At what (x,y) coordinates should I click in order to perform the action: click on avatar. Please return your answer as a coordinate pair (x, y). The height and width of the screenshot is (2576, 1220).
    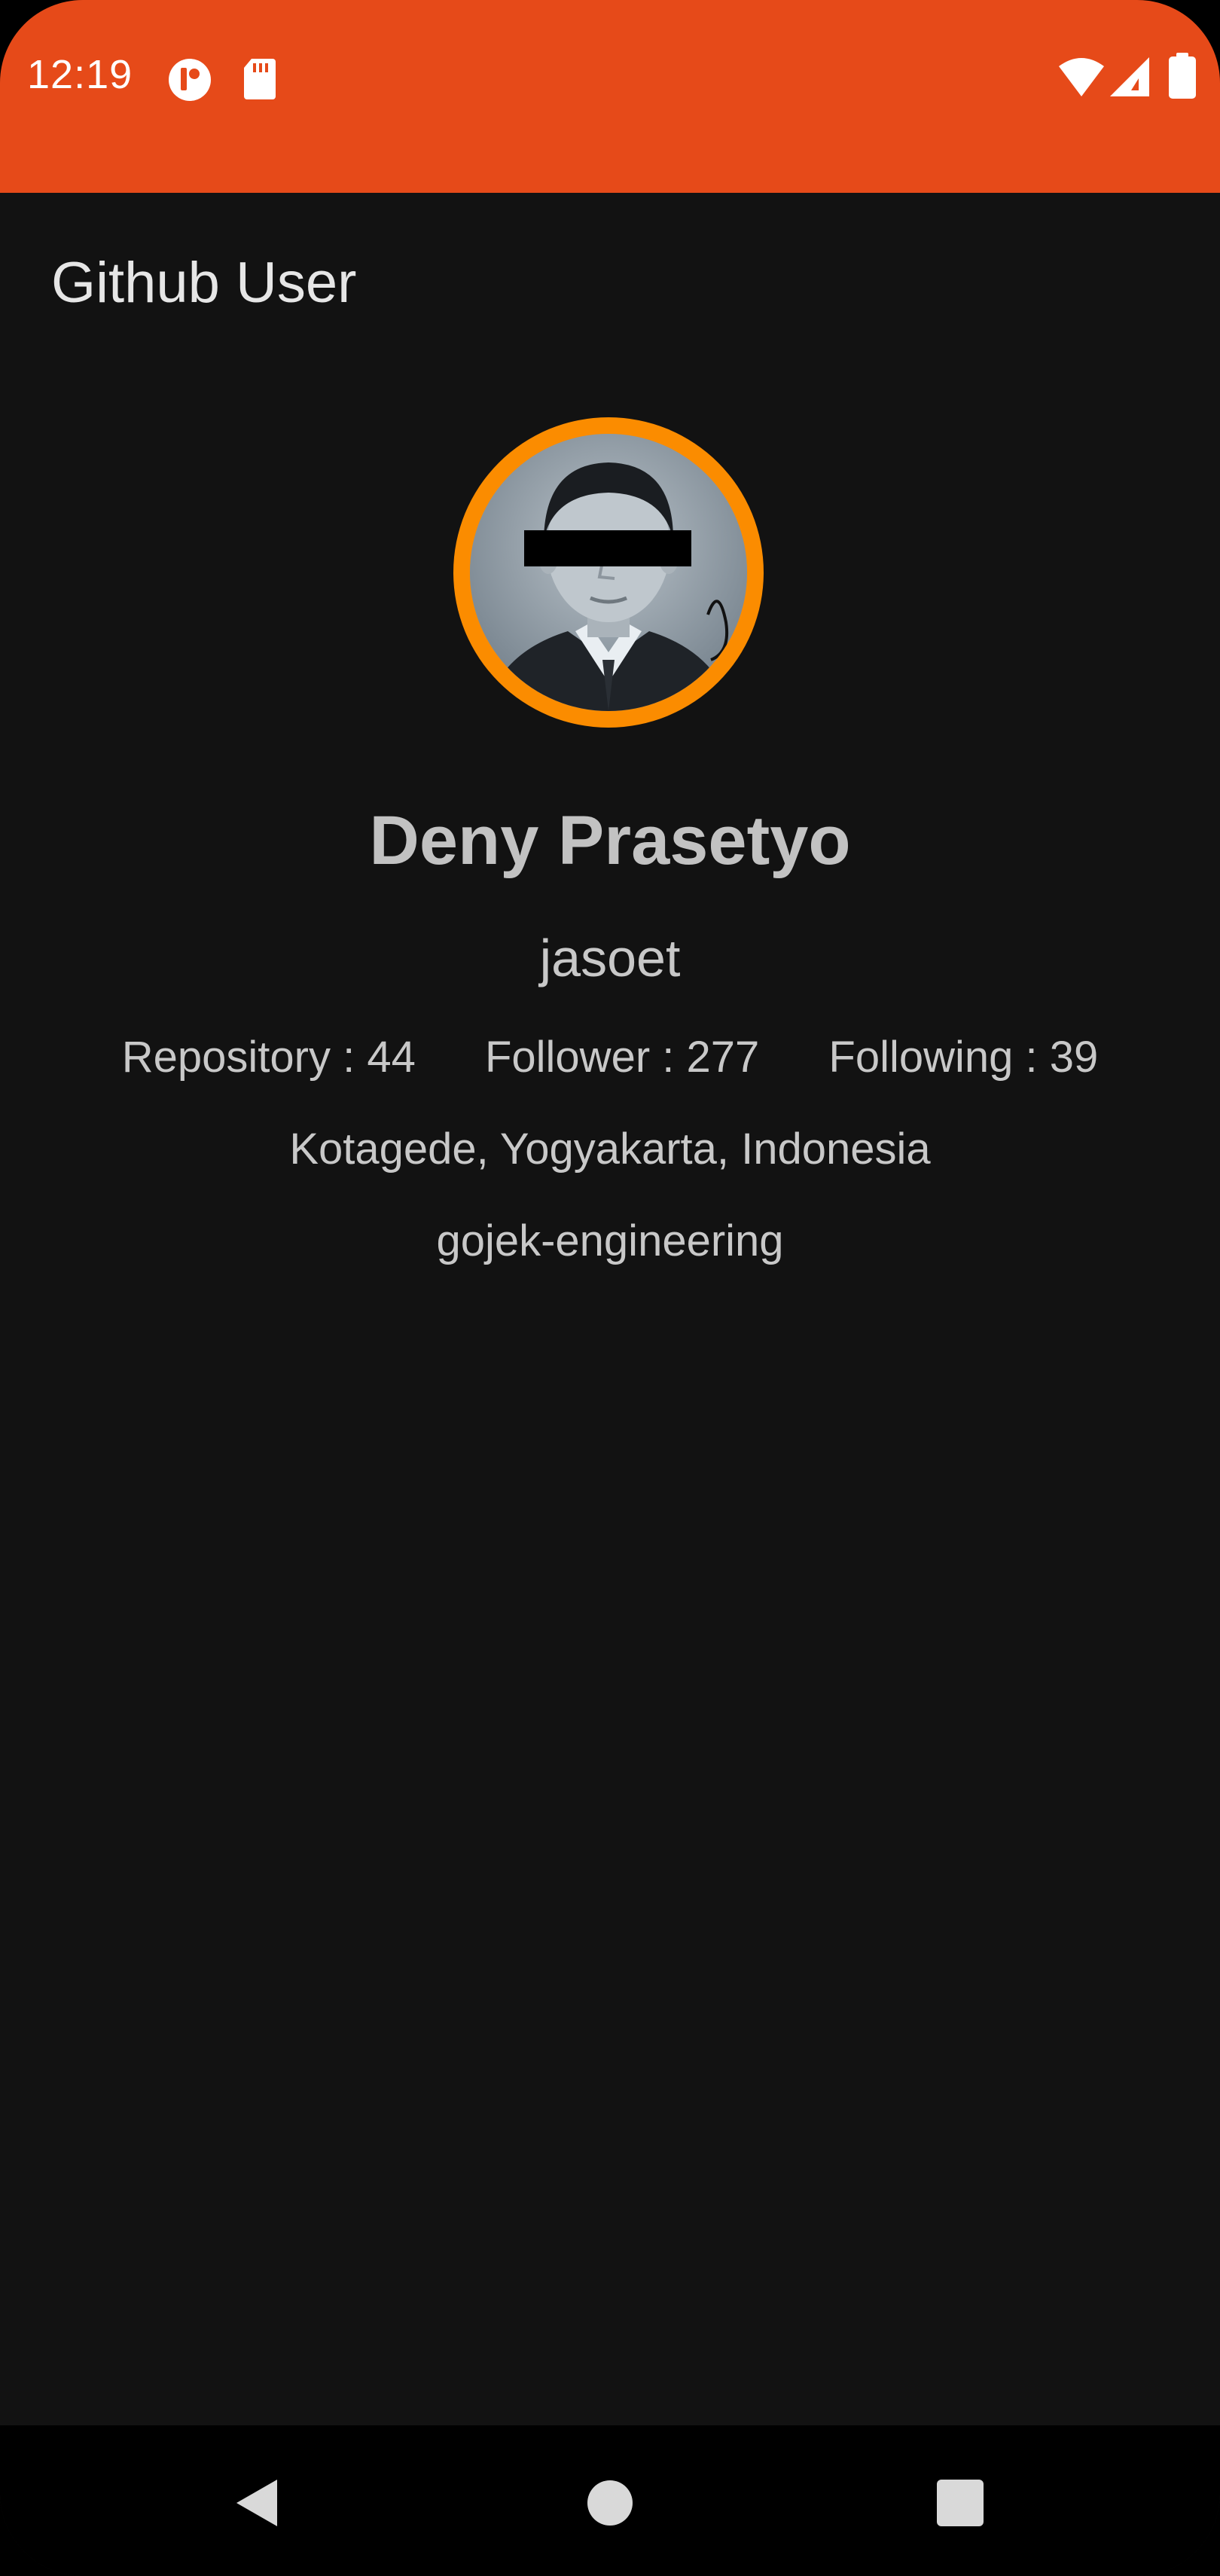
    Looking at the image, I should click on (608, 573).